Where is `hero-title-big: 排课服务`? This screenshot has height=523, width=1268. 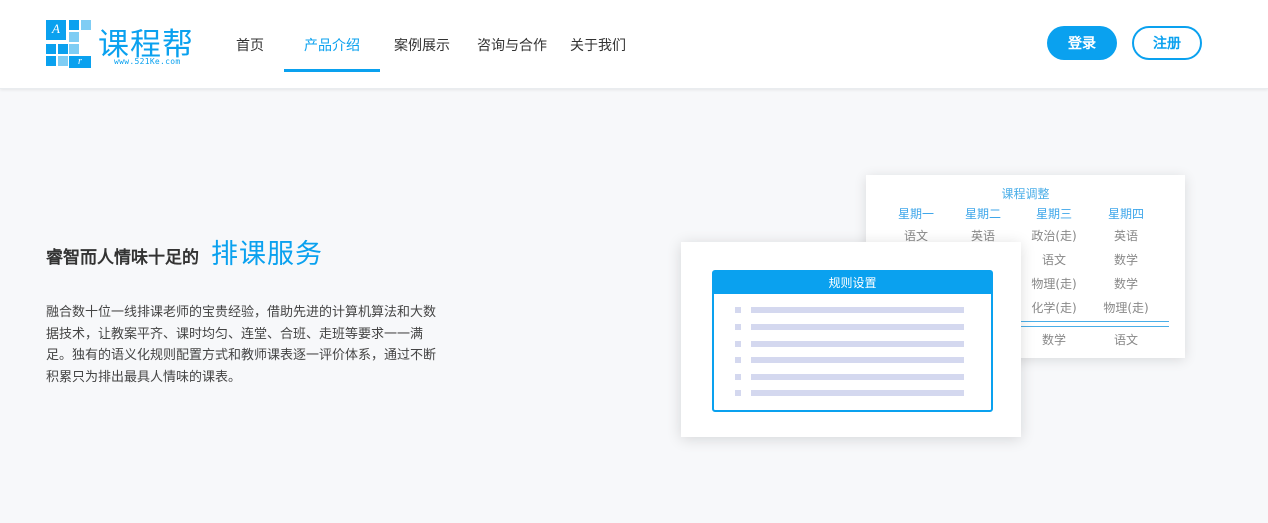 hero-title-big: 排课服务 is located at coordinates (267, 254).